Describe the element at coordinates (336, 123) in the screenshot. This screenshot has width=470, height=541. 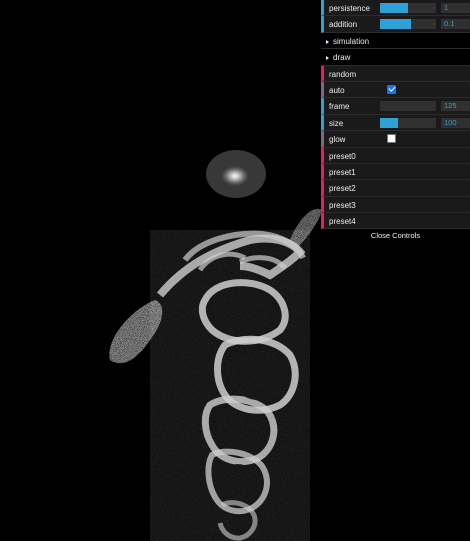
I see `size-label: size` at that location.